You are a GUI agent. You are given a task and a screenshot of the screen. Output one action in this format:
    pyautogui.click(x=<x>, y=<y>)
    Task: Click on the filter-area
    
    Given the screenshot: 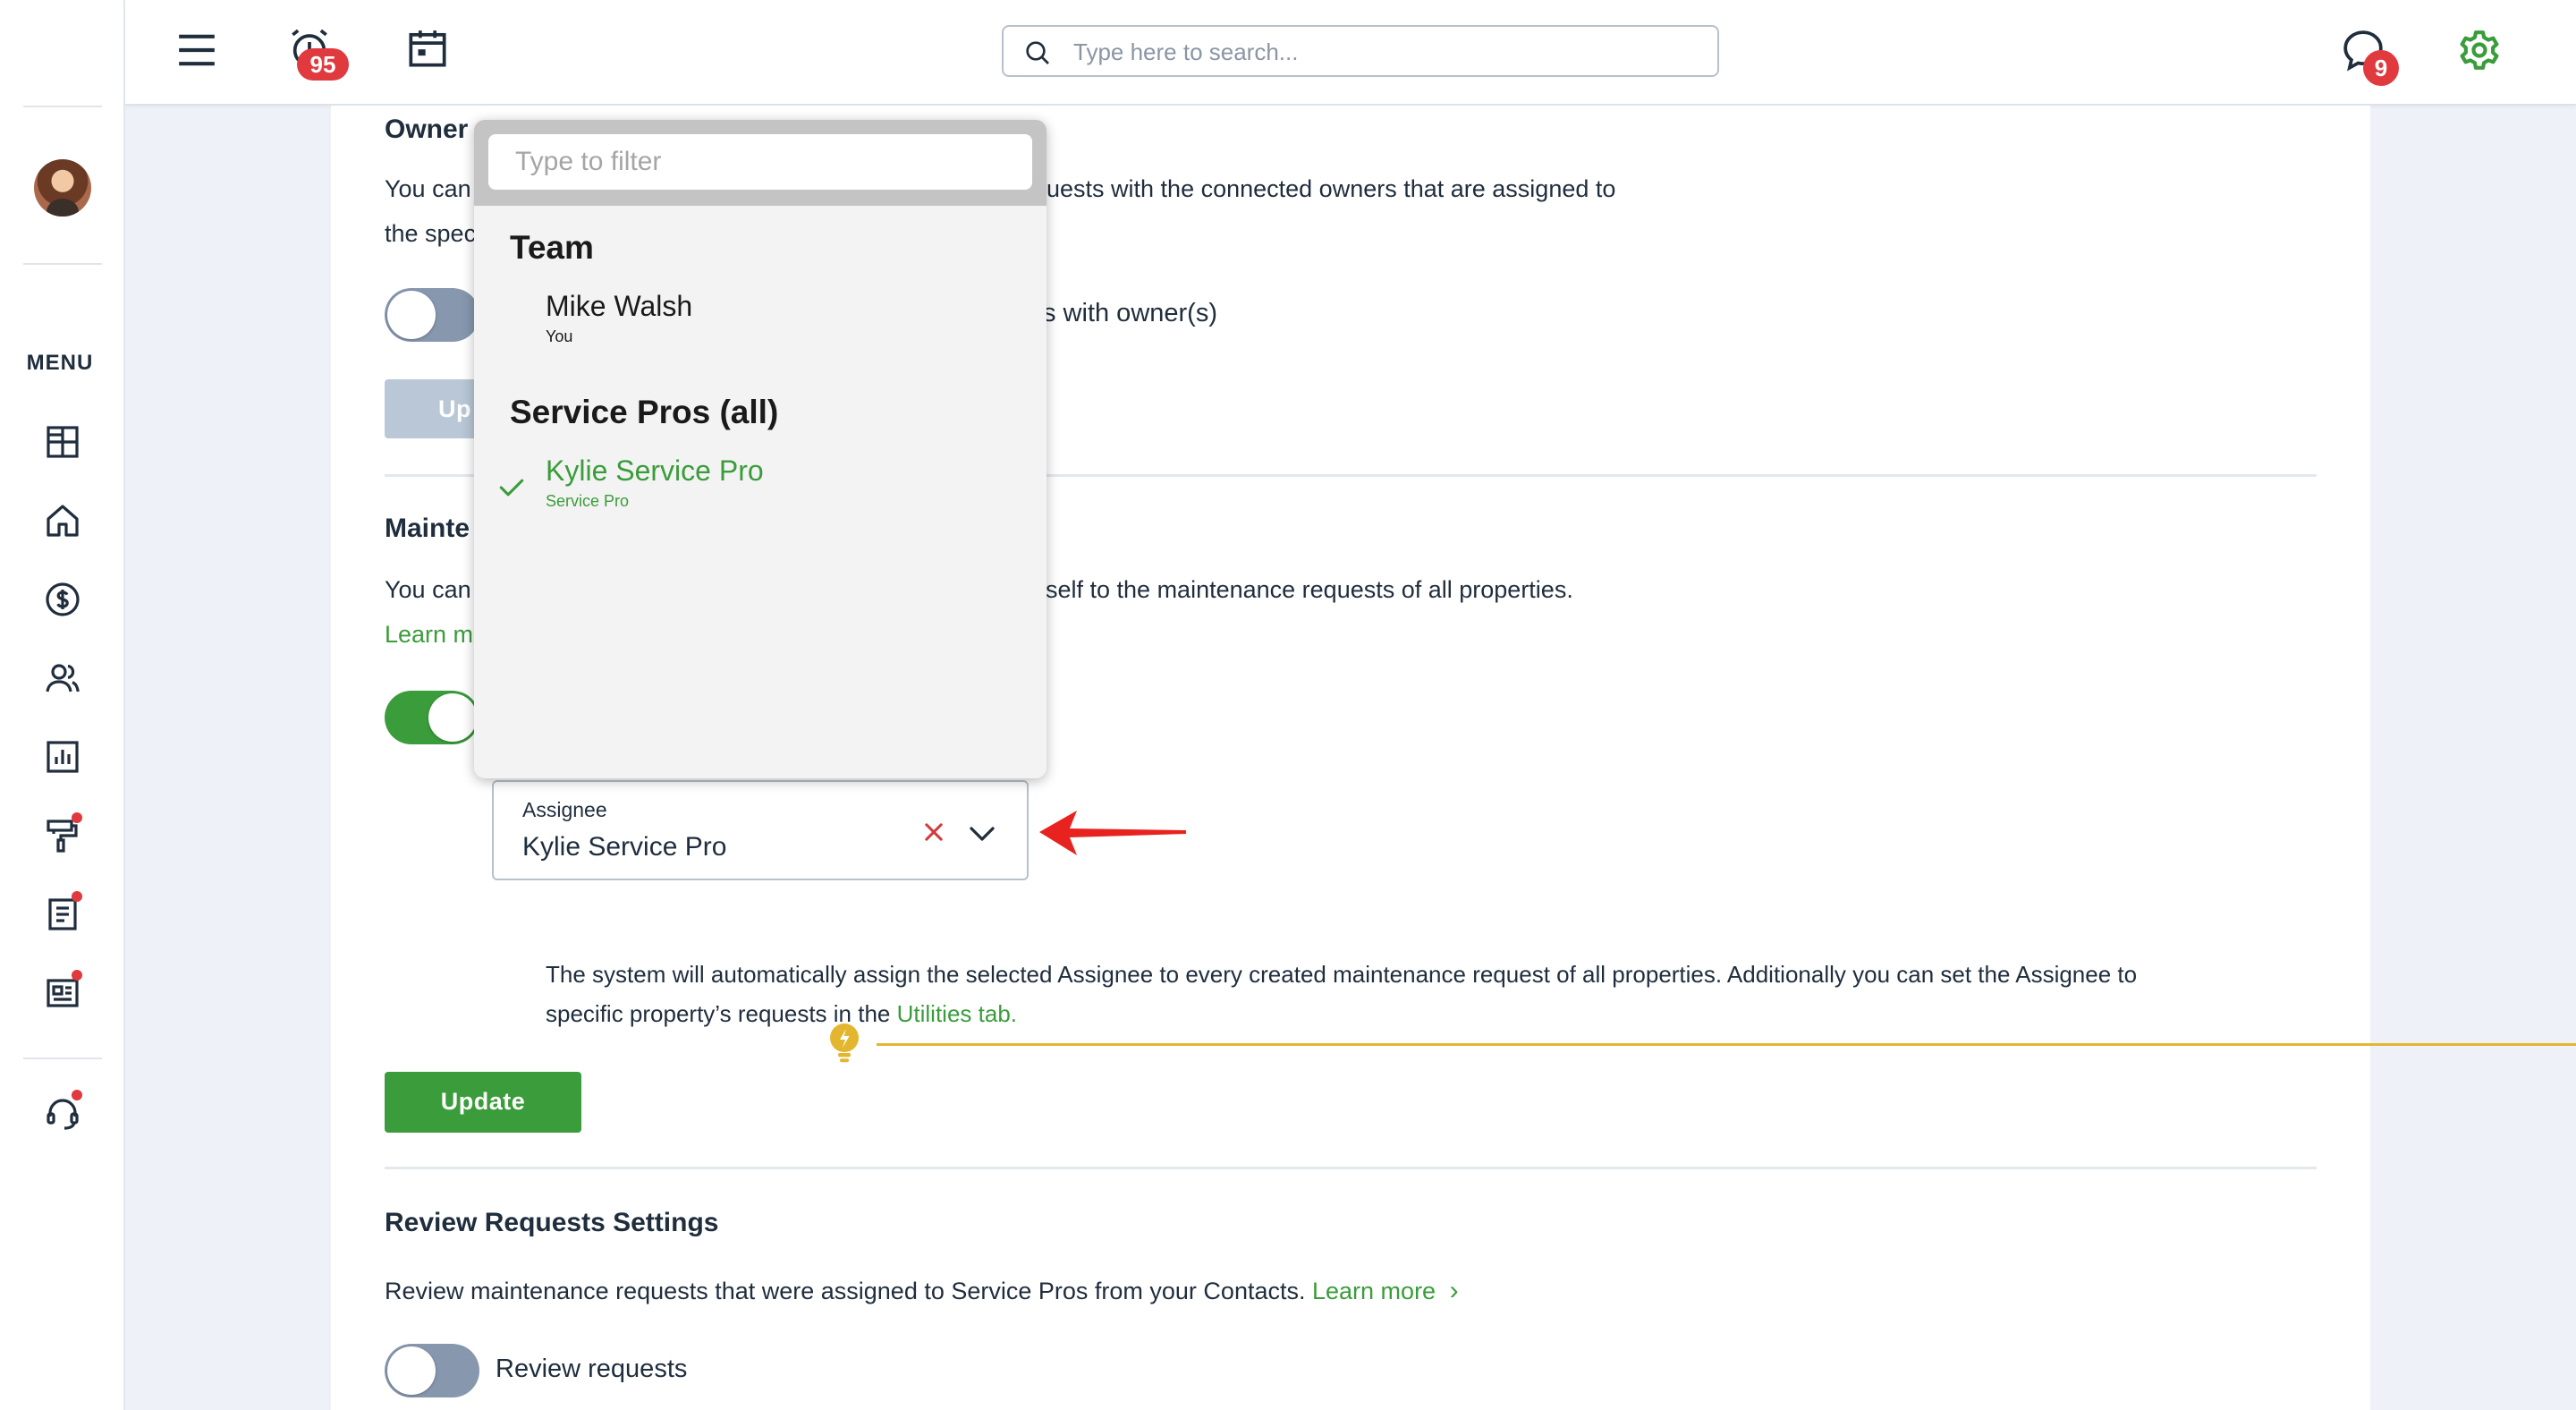 What is the action you would take?
    pyautogui.click(x=760, y=163)
    